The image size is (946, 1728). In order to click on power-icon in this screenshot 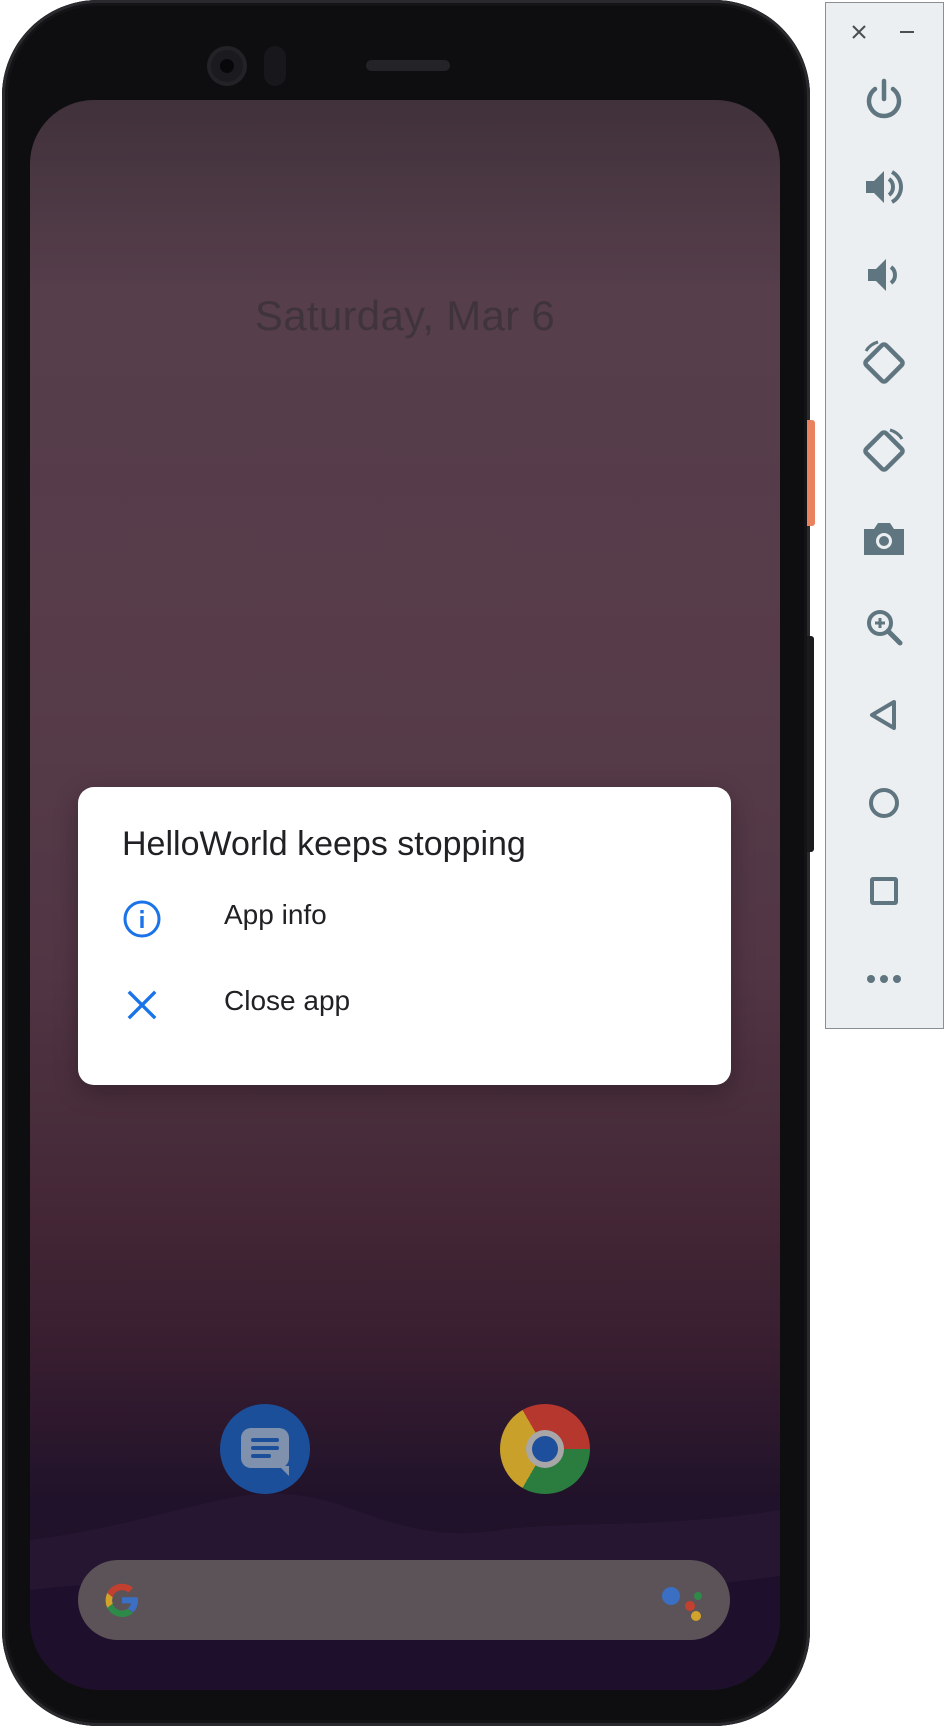, I will do `click(884, 98)`.